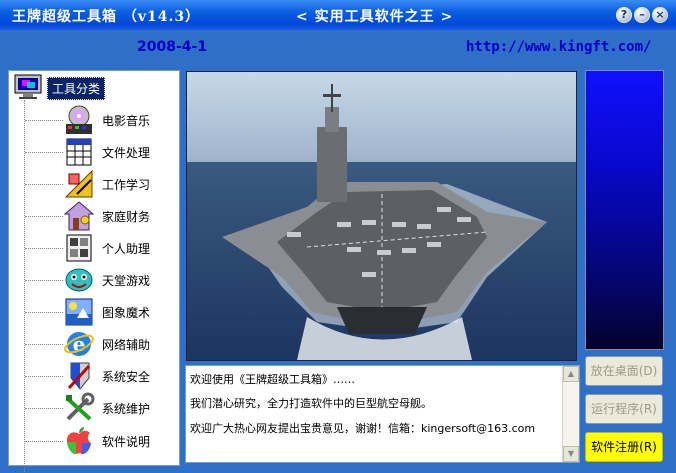 The image size is (676, 473). Describe the element at coordinates (558, 47) in the screenshot. I see `website-link: http://www.kingft.com/` at that location.